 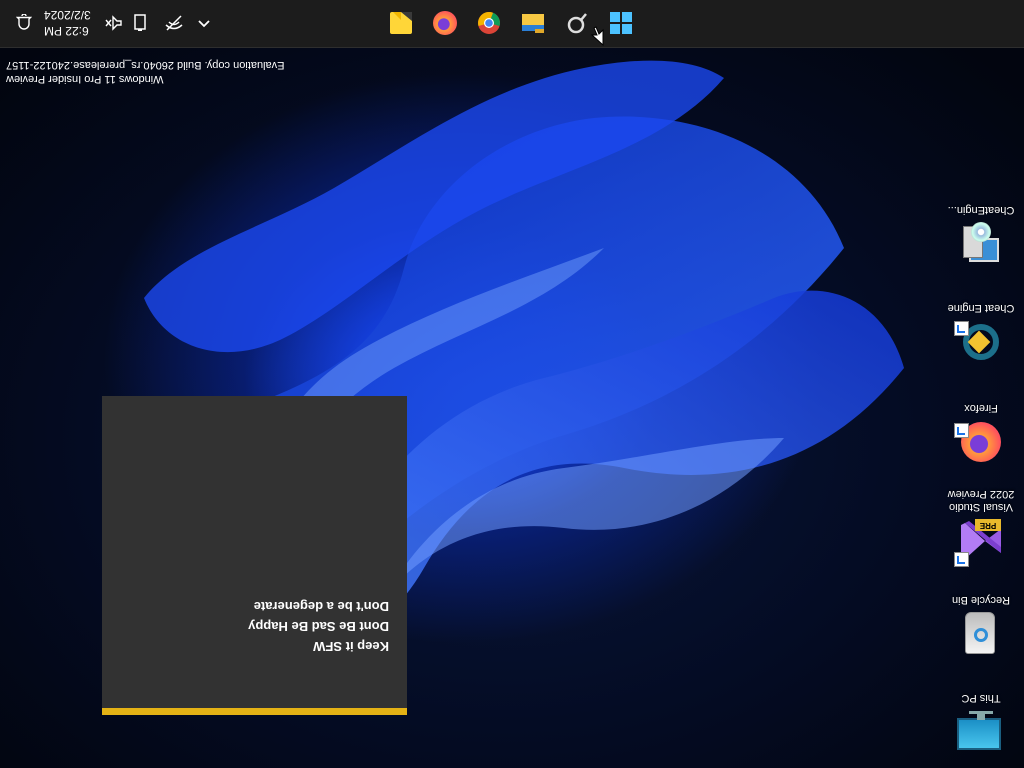 I want to click on notification-line-3: Don't be a degenerate, so click(x=321, y=606).